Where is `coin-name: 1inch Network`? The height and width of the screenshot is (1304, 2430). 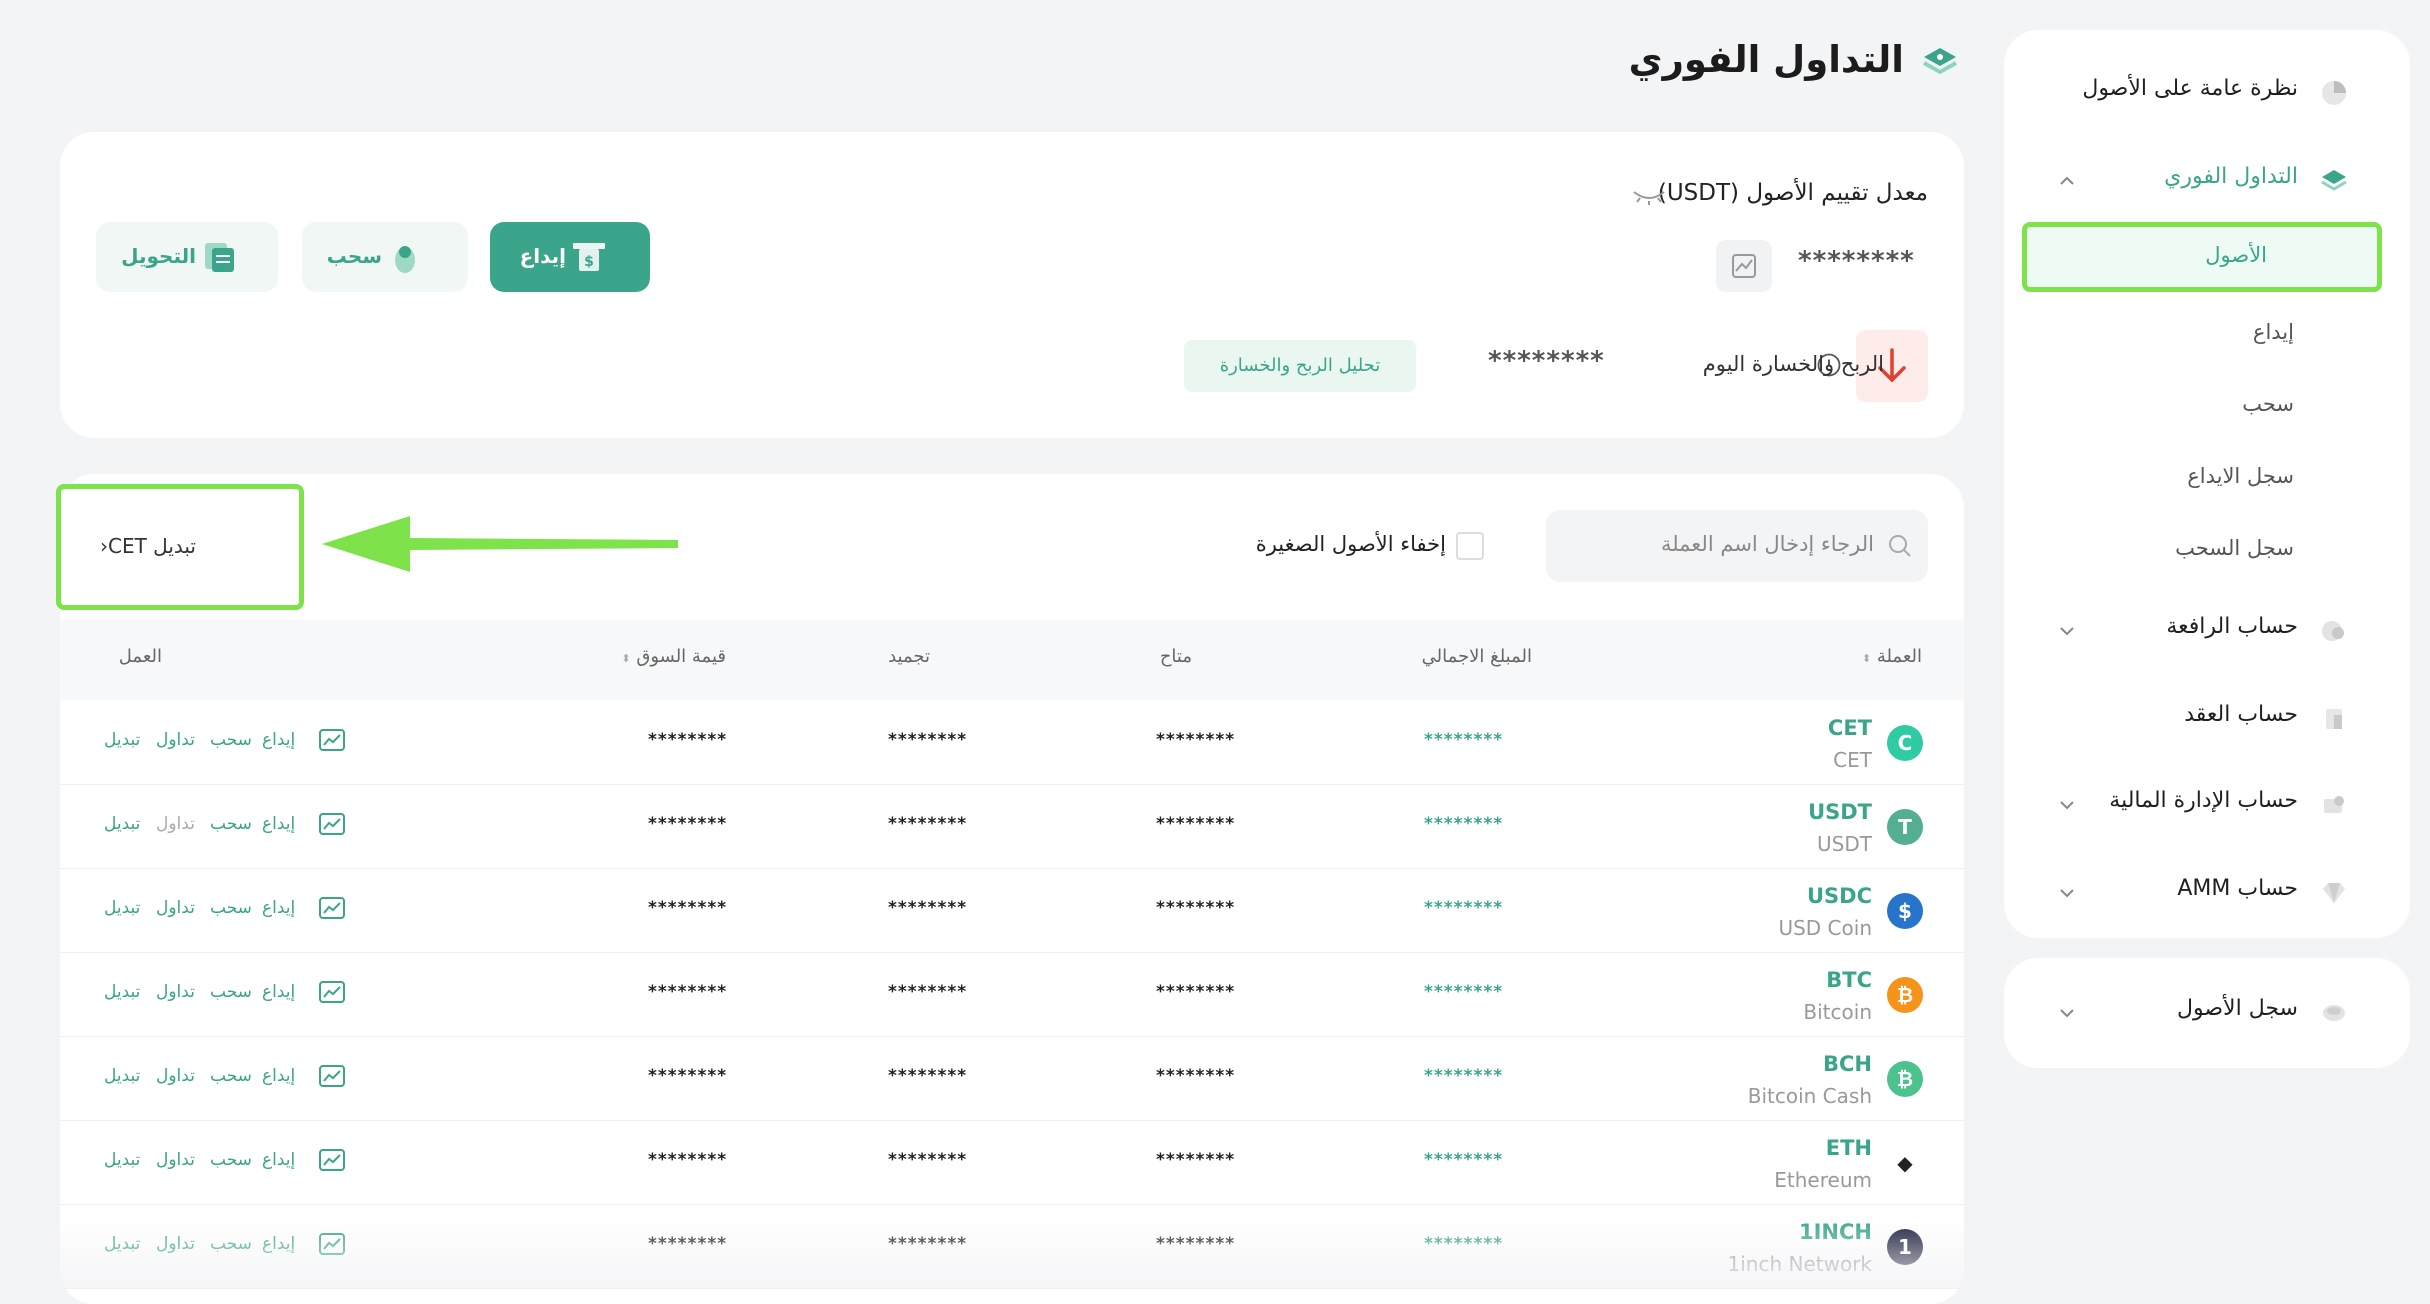 coin-name: 1inch Network is located at coordinates (1800, 1264).